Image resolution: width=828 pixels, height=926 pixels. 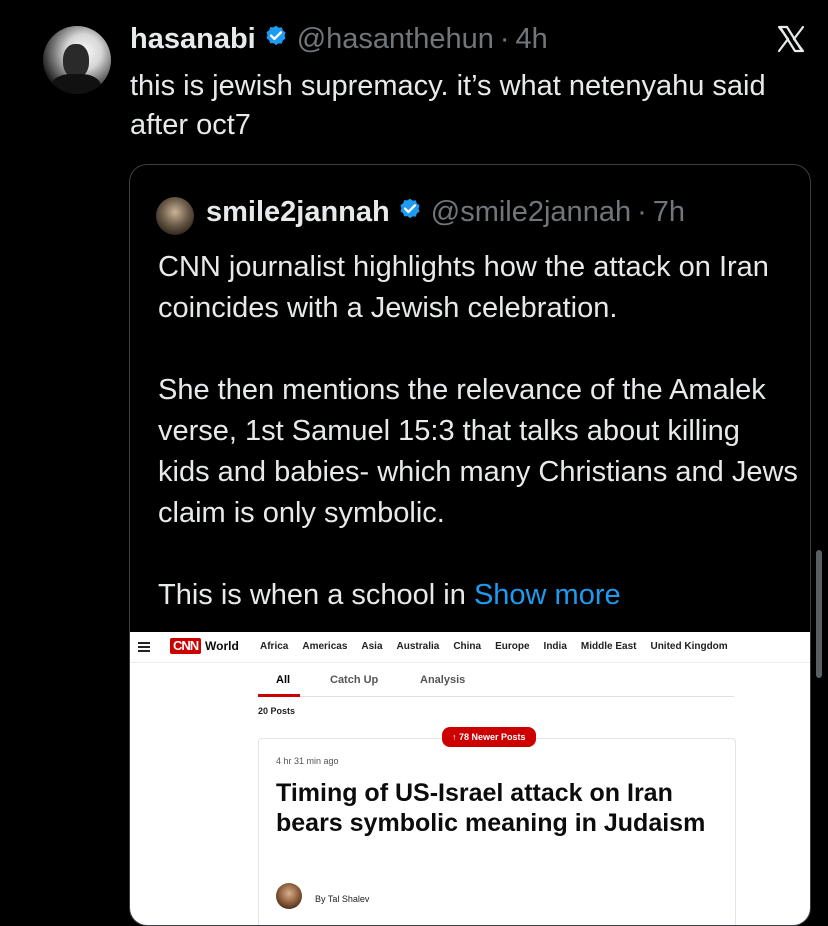 What do you see at coordinates (279, 695) in the screenshot?
I see `cnn-tab-underline` at bounding box center [279, 695].